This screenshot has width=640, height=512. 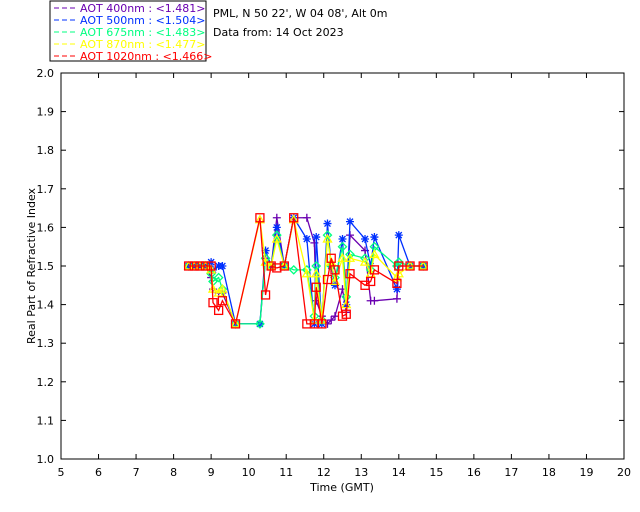 What do you see at coordinates (586, 472) in the screenshot?
I see `x-tick-label: 19` at bounding box center [586, 472].